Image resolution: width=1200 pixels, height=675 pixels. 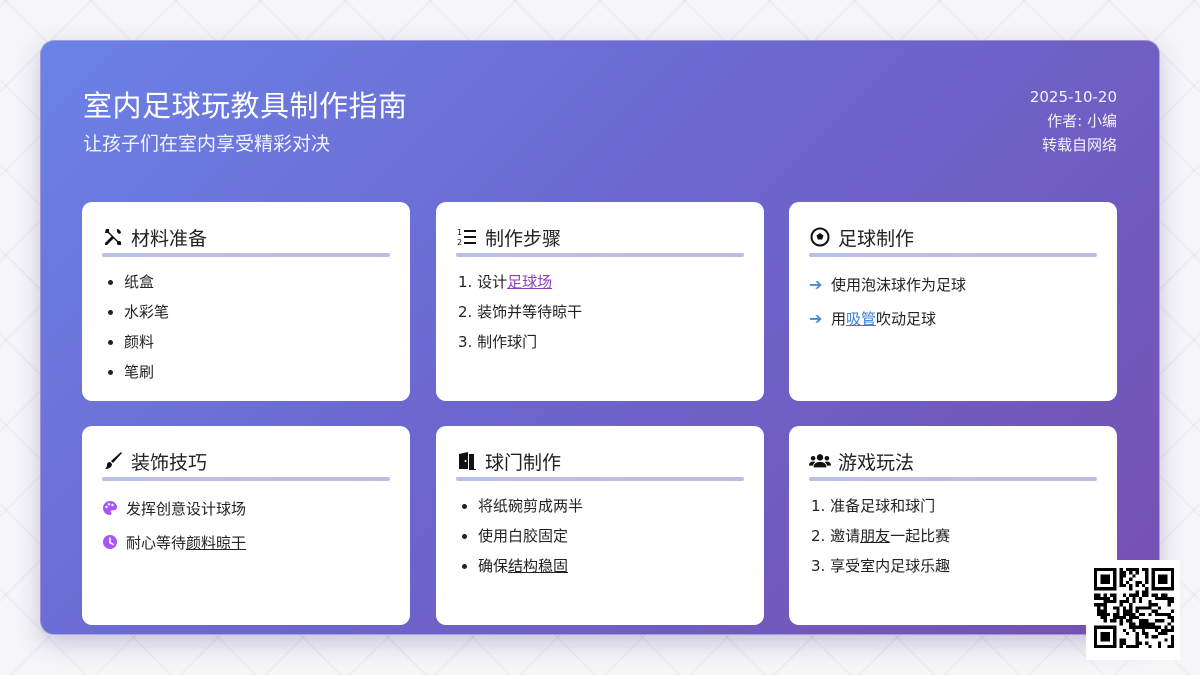 What do you see at coordinates (114, 542) in the screenshot?
I see `clock-icon` at bounding box center [114, 542].